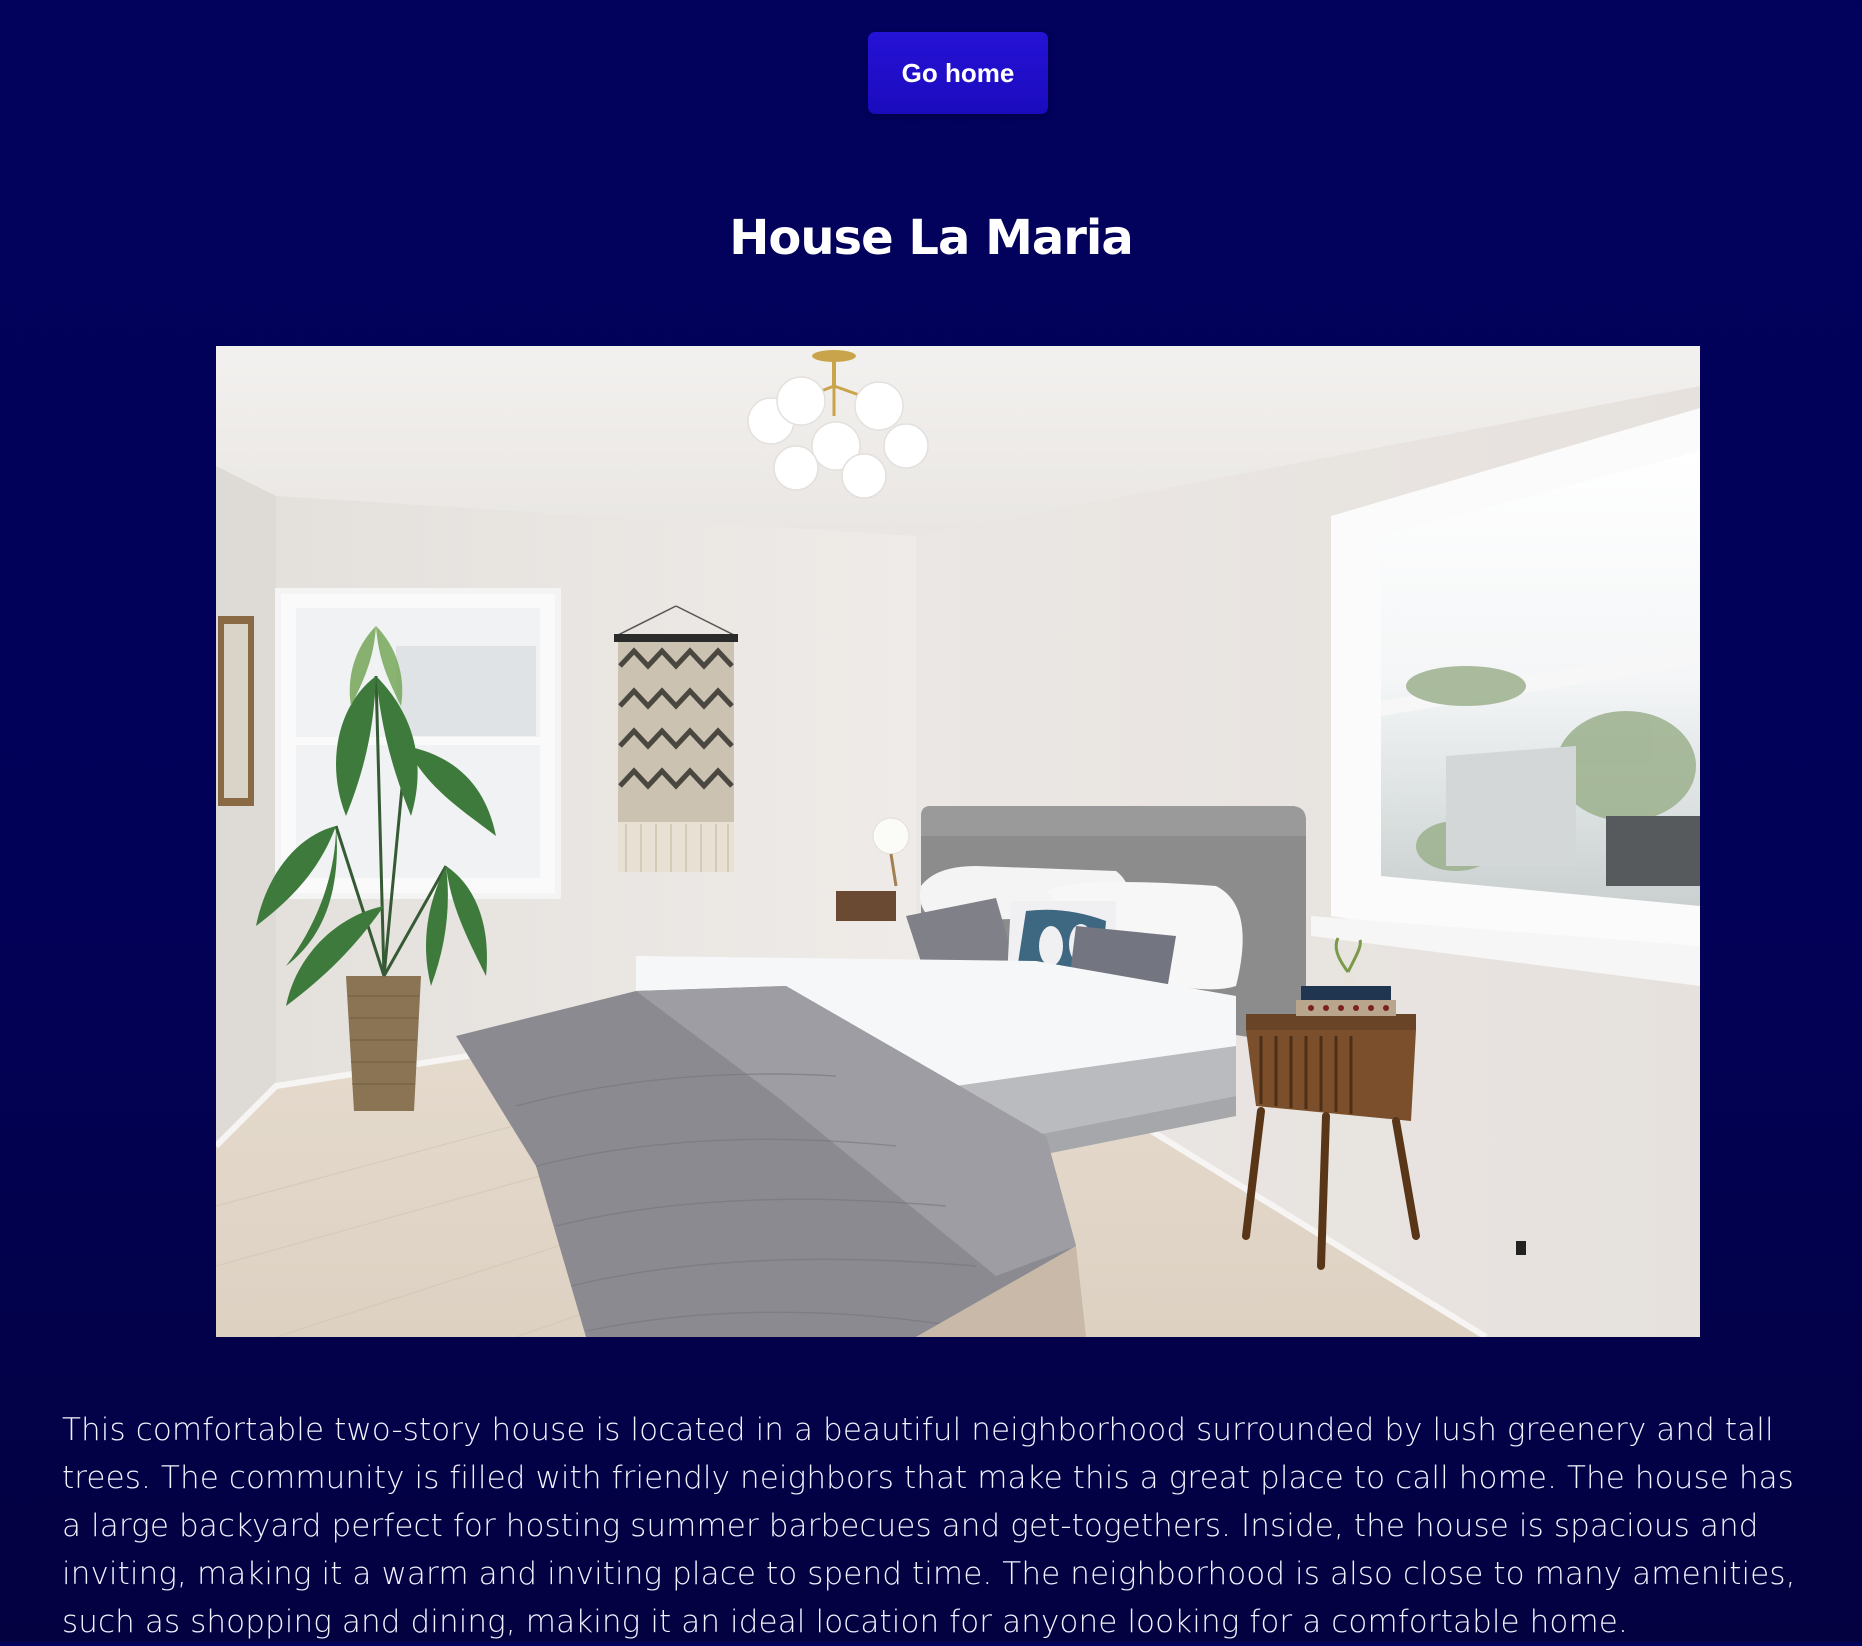  What do you see at coordinates (958, 73) in the screenshot?
I see `go-home-button: Go home` at bounding box center [958, 73].